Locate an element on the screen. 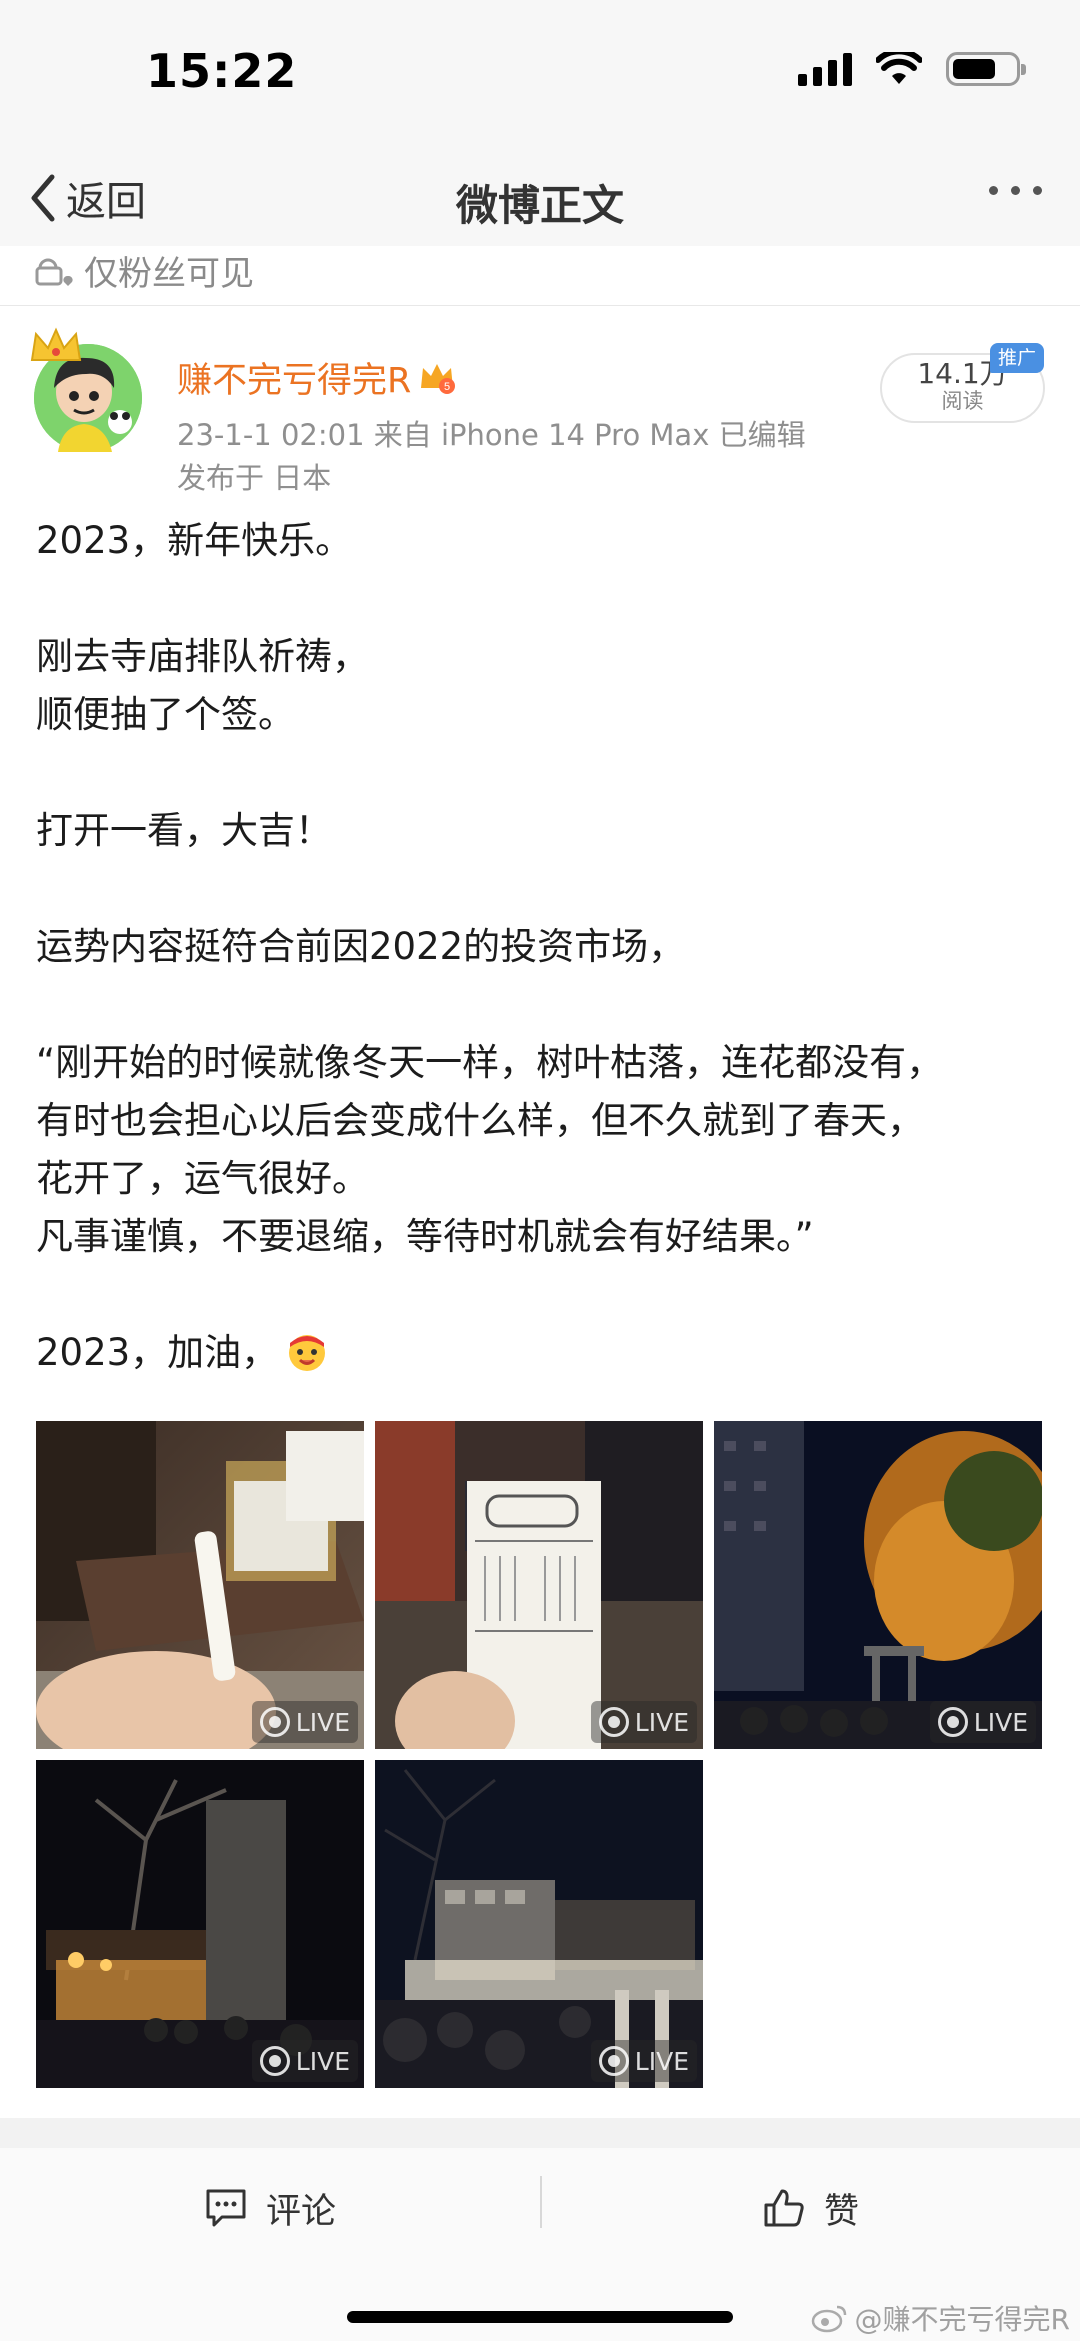 Image resolution: width=1080 pixels, height=2341 pixels. watermark: @赚不完亏得完R is located at coordinates (940, 2318).